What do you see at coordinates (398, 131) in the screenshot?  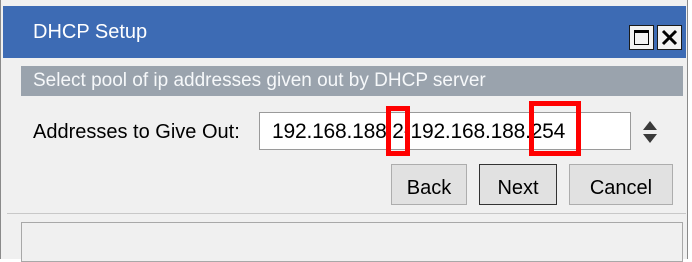 I see `highlight-start-octet` at bounding box center [398, 131].